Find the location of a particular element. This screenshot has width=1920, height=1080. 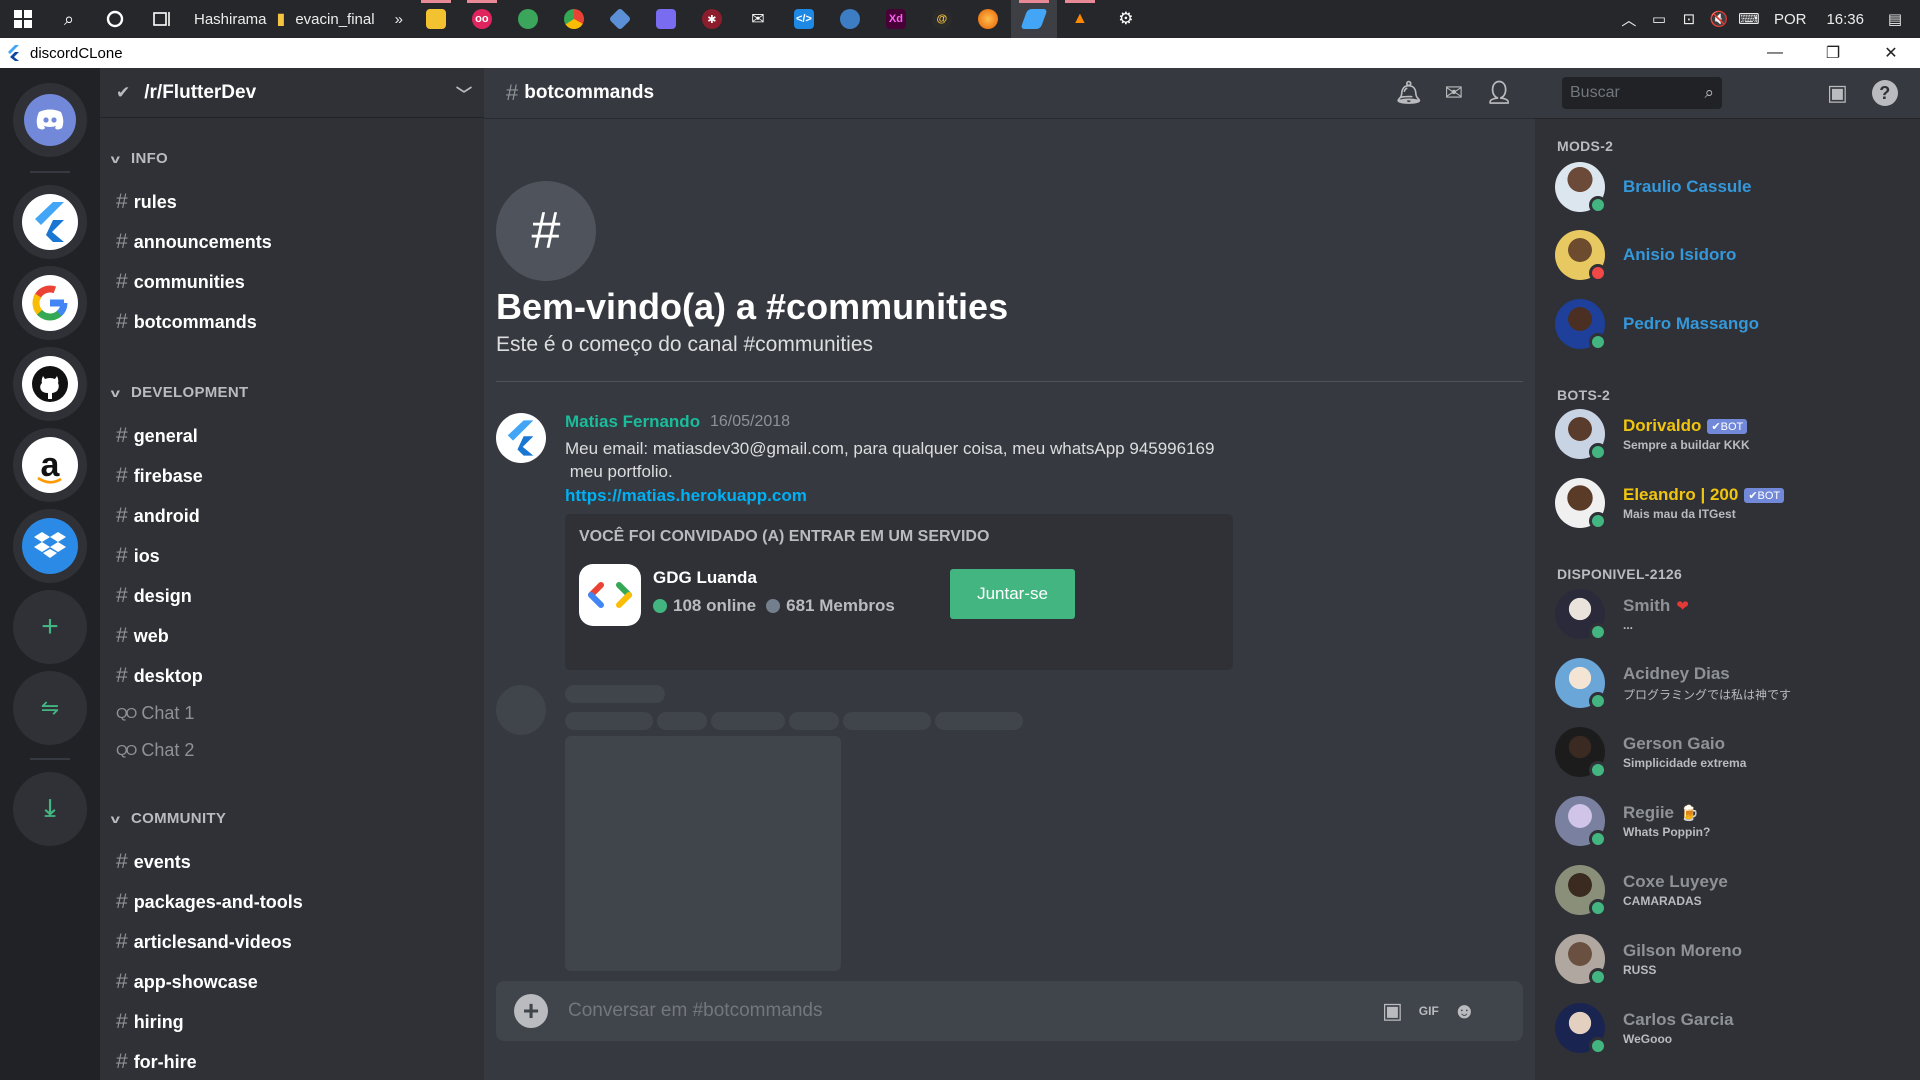

vlc-app-icon: ▲ is located at coordinates (1080, 19).